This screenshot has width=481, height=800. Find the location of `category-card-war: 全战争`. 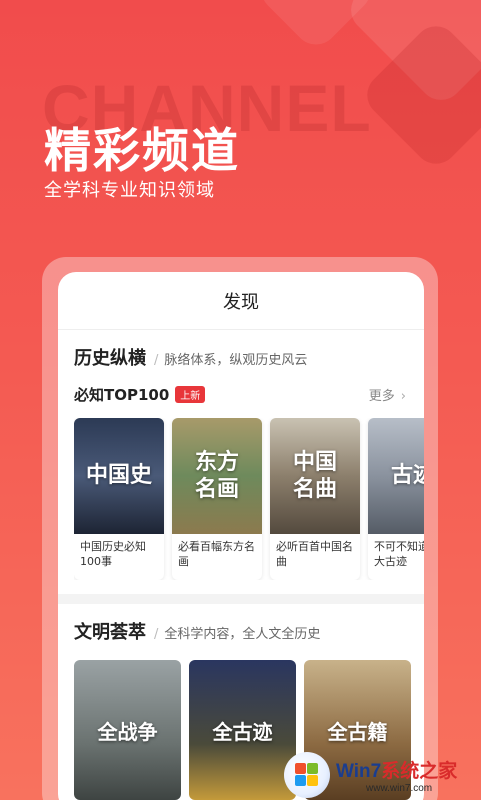

category-card-war: 全战争 is located at coordinates (127, 730).